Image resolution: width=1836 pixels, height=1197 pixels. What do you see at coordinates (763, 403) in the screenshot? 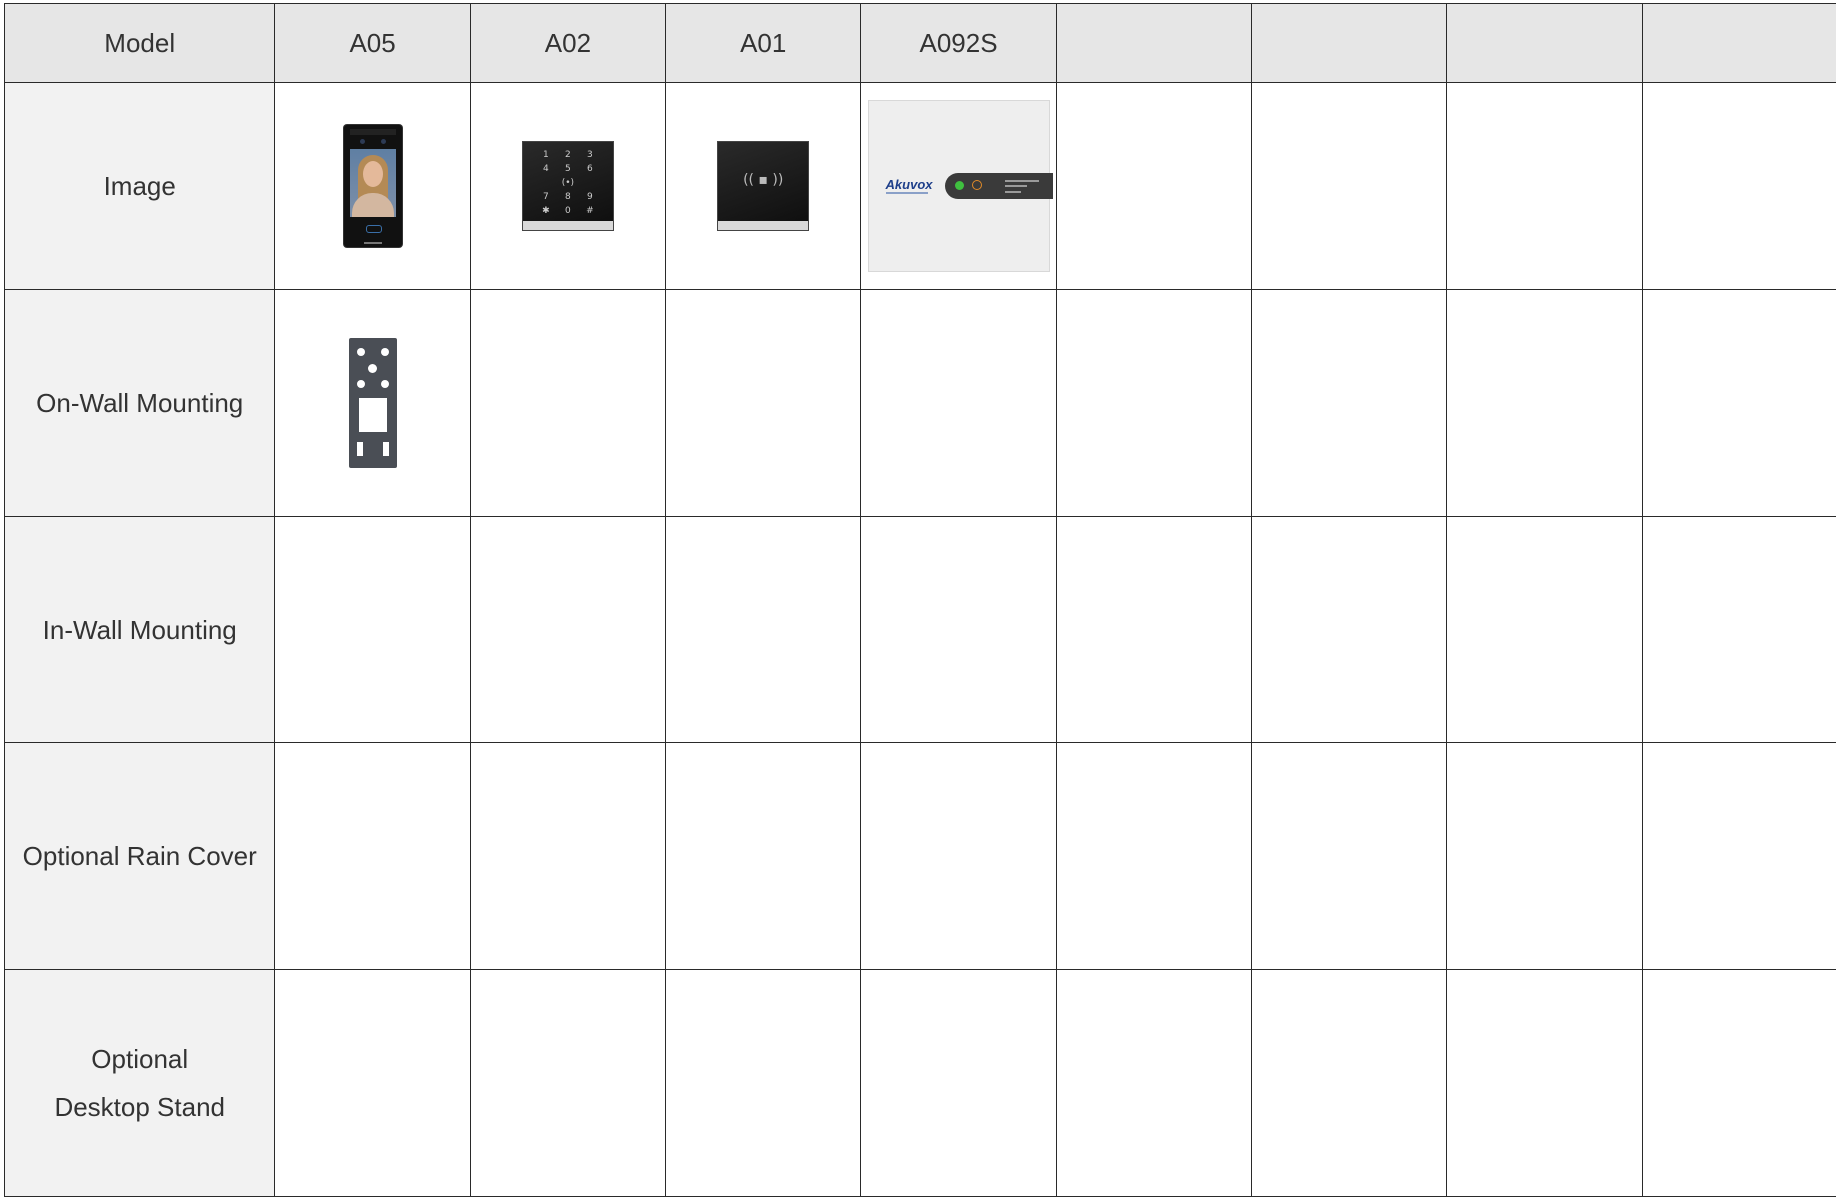
I see `a01-on-wall-cell` at bounding box center [763, 403].